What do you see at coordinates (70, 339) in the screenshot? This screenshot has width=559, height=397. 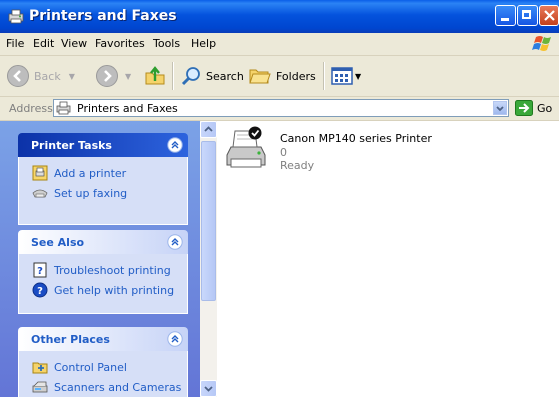 I see `other-places-title: Other Places` at bounding box center [70, 339].